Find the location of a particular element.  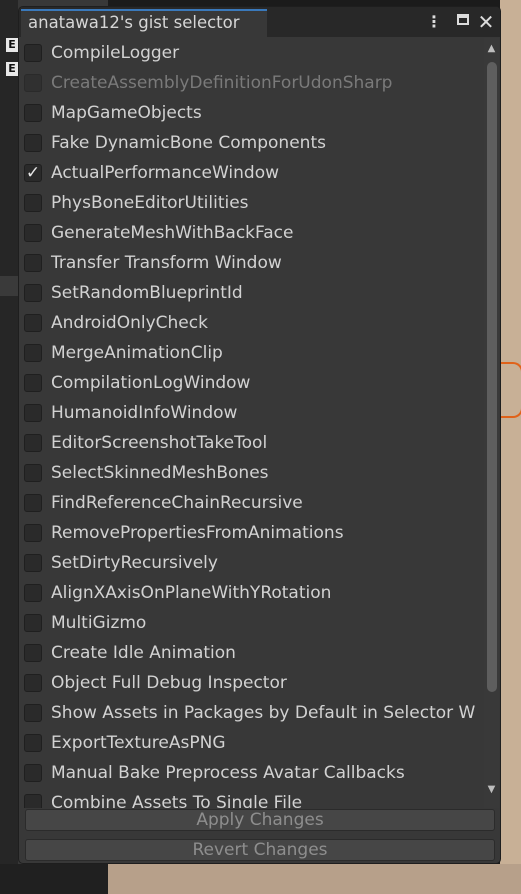

gist-item: CompileLogger is located at coordinates (250, 53).